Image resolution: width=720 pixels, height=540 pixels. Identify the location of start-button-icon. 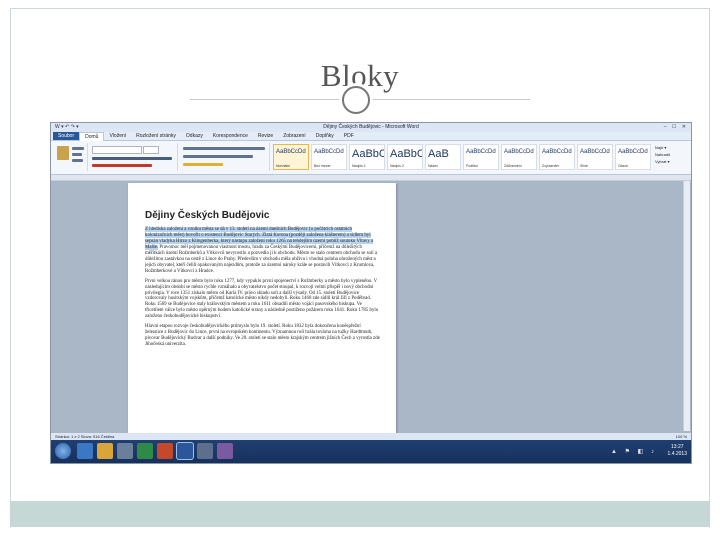
(63, 451).